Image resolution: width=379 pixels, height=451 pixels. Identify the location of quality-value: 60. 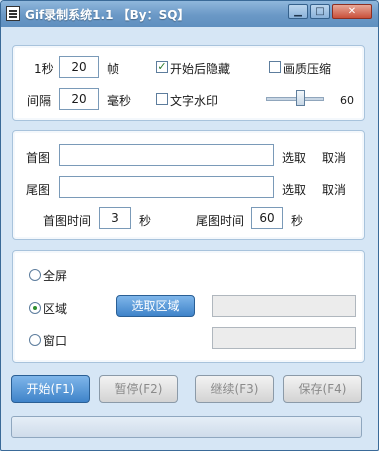
(347, 100).